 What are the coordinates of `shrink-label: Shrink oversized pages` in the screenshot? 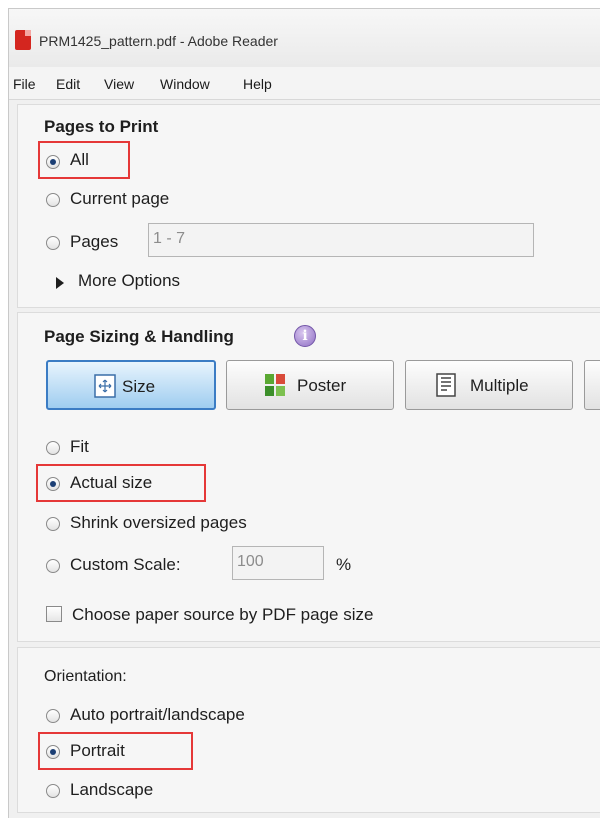 It's located at (158, 522).